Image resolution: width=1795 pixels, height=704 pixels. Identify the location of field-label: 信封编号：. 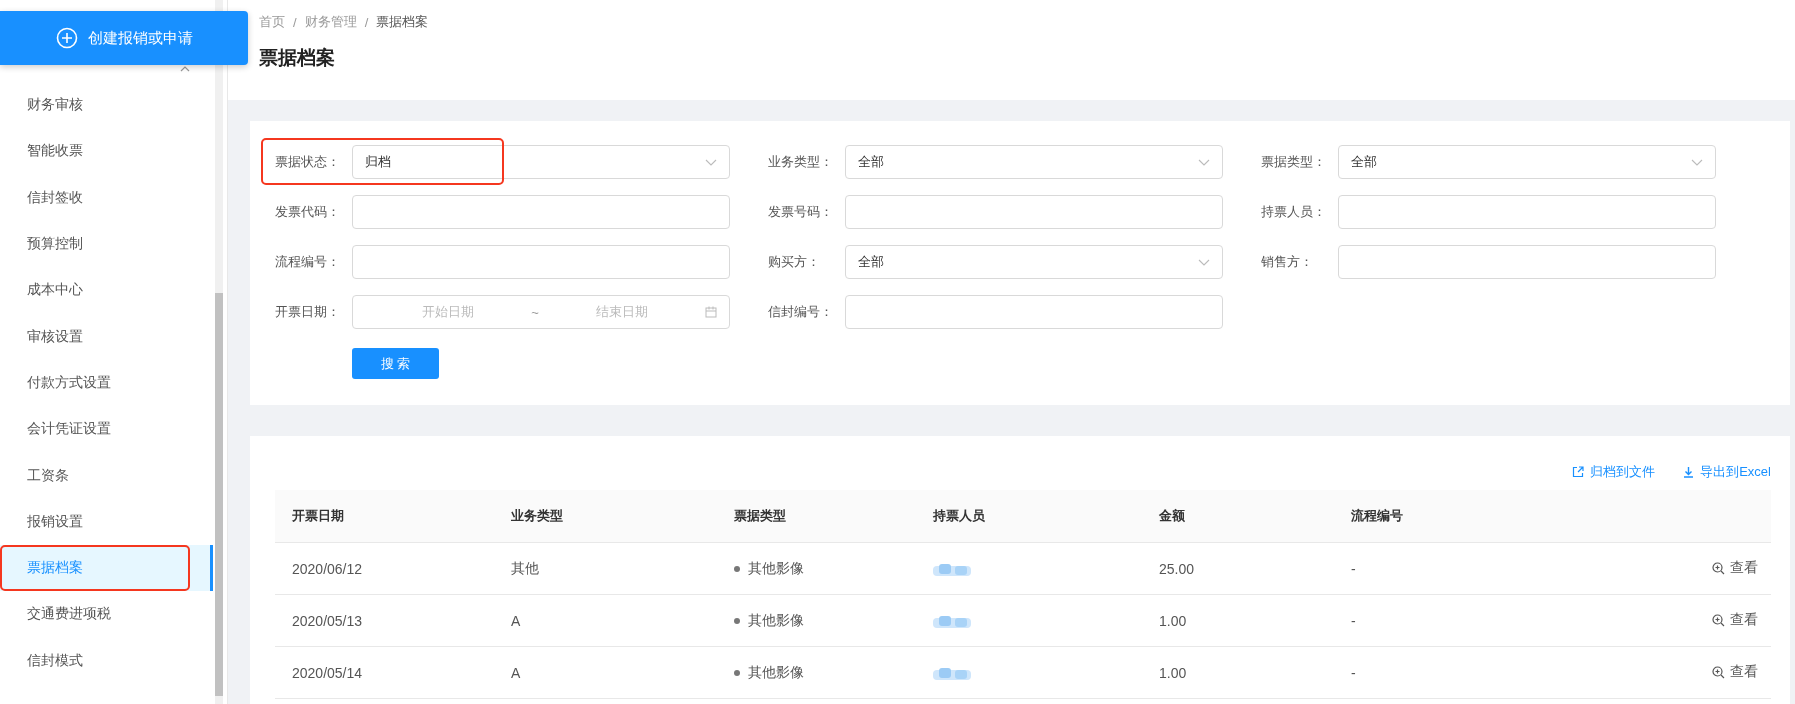
(800, 312).